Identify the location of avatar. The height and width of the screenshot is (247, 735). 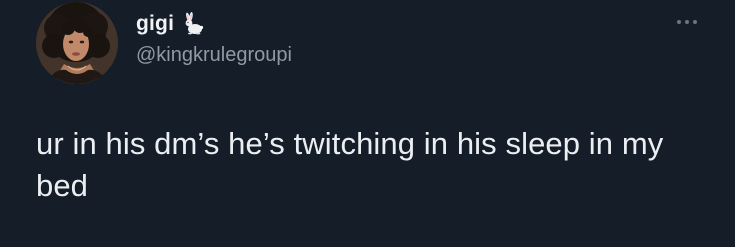
(77, 43).